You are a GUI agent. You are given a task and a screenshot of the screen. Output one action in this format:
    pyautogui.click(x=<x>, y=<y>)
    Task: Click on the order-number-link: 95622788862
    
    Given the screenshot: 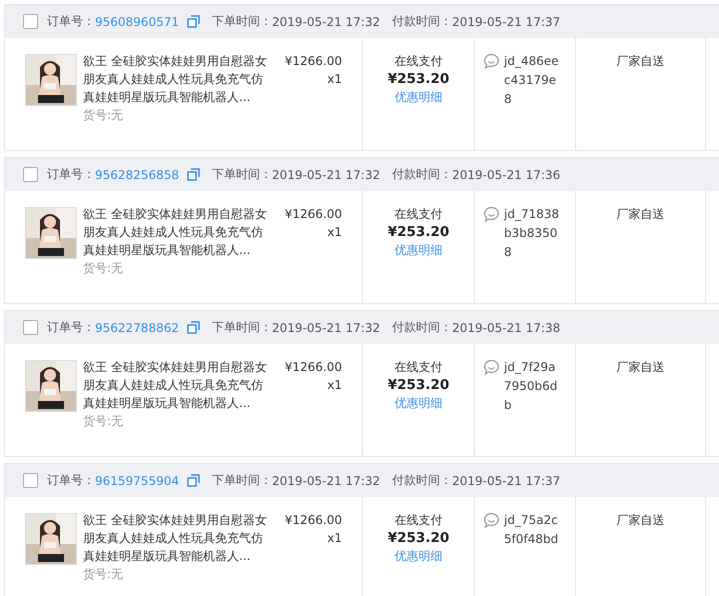 What is the action you would take?
    pyautogui.click(x=137, y=327)
    